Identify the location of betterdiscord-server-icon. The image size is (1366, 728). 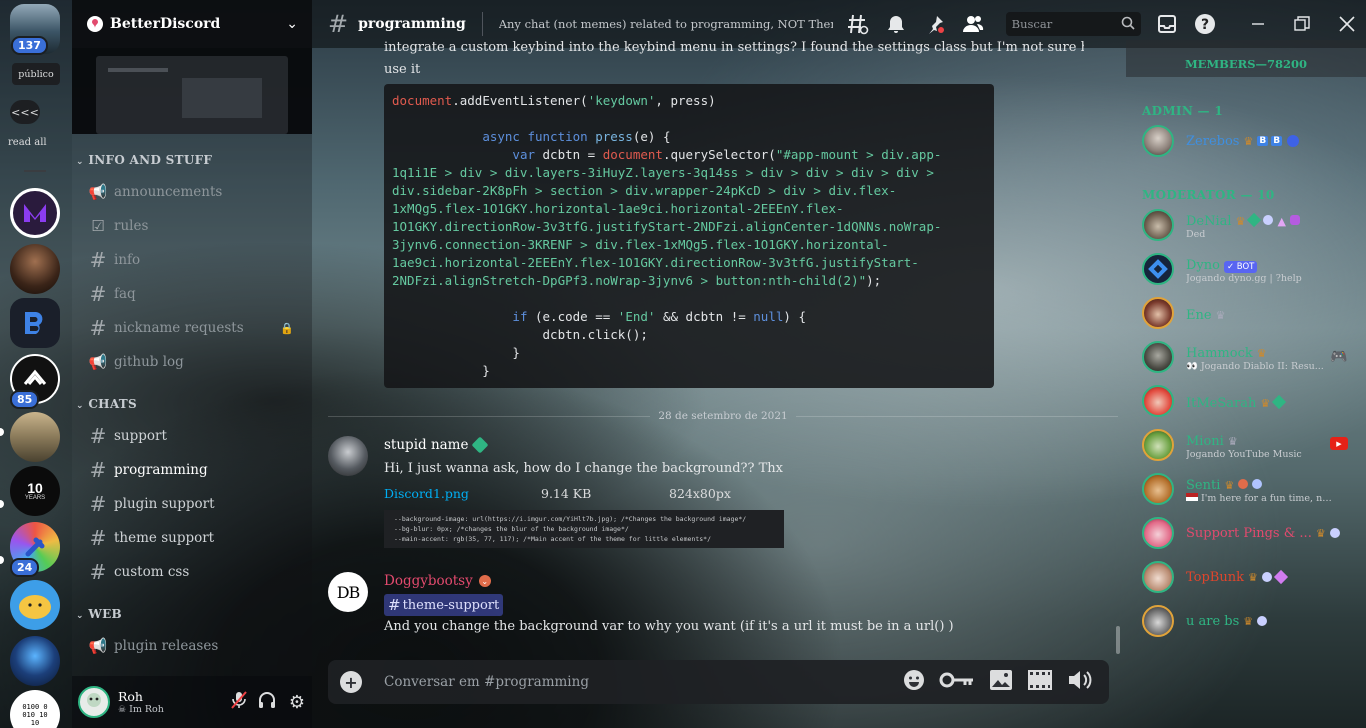
(35, 323).